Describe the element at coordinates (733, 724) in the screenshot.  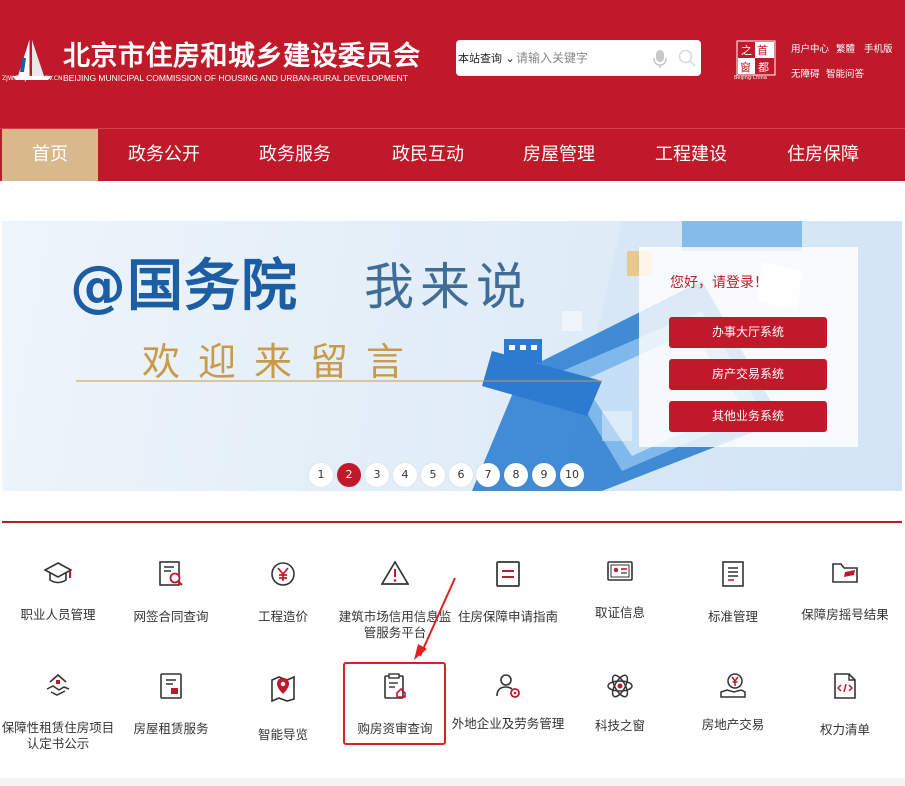
I see `service-label: 房地产交易` at that location.